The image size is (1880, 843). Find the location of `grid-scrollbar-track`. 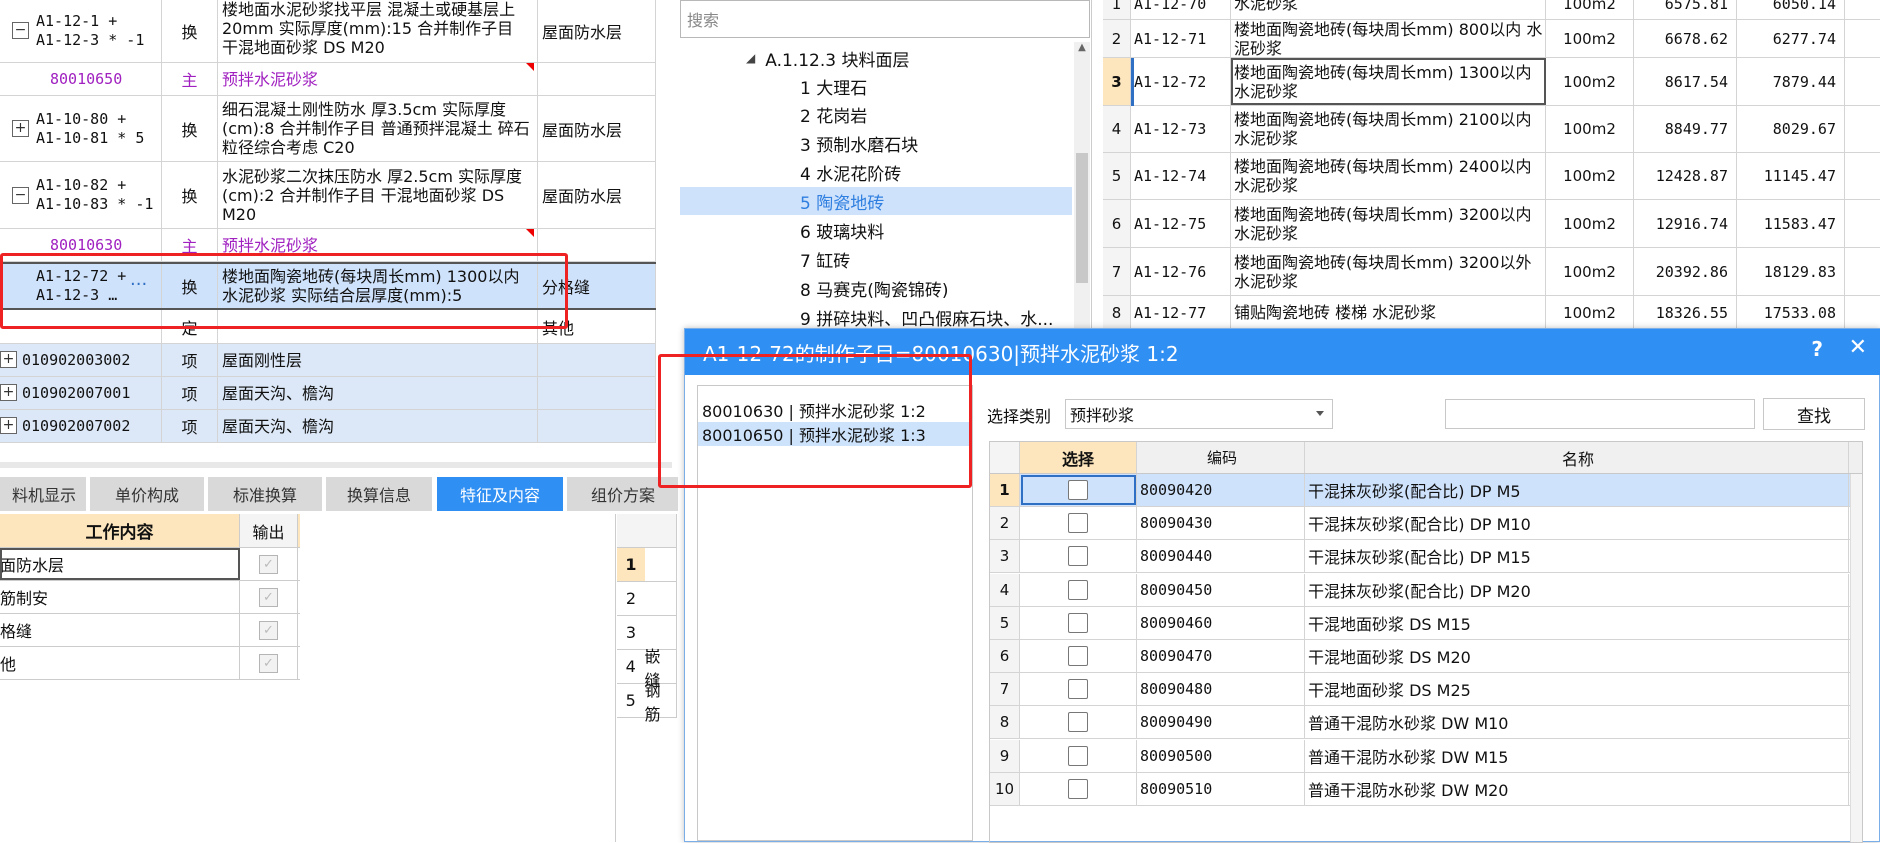

grid-scrollbar-track is located at coordinates (336, 465).